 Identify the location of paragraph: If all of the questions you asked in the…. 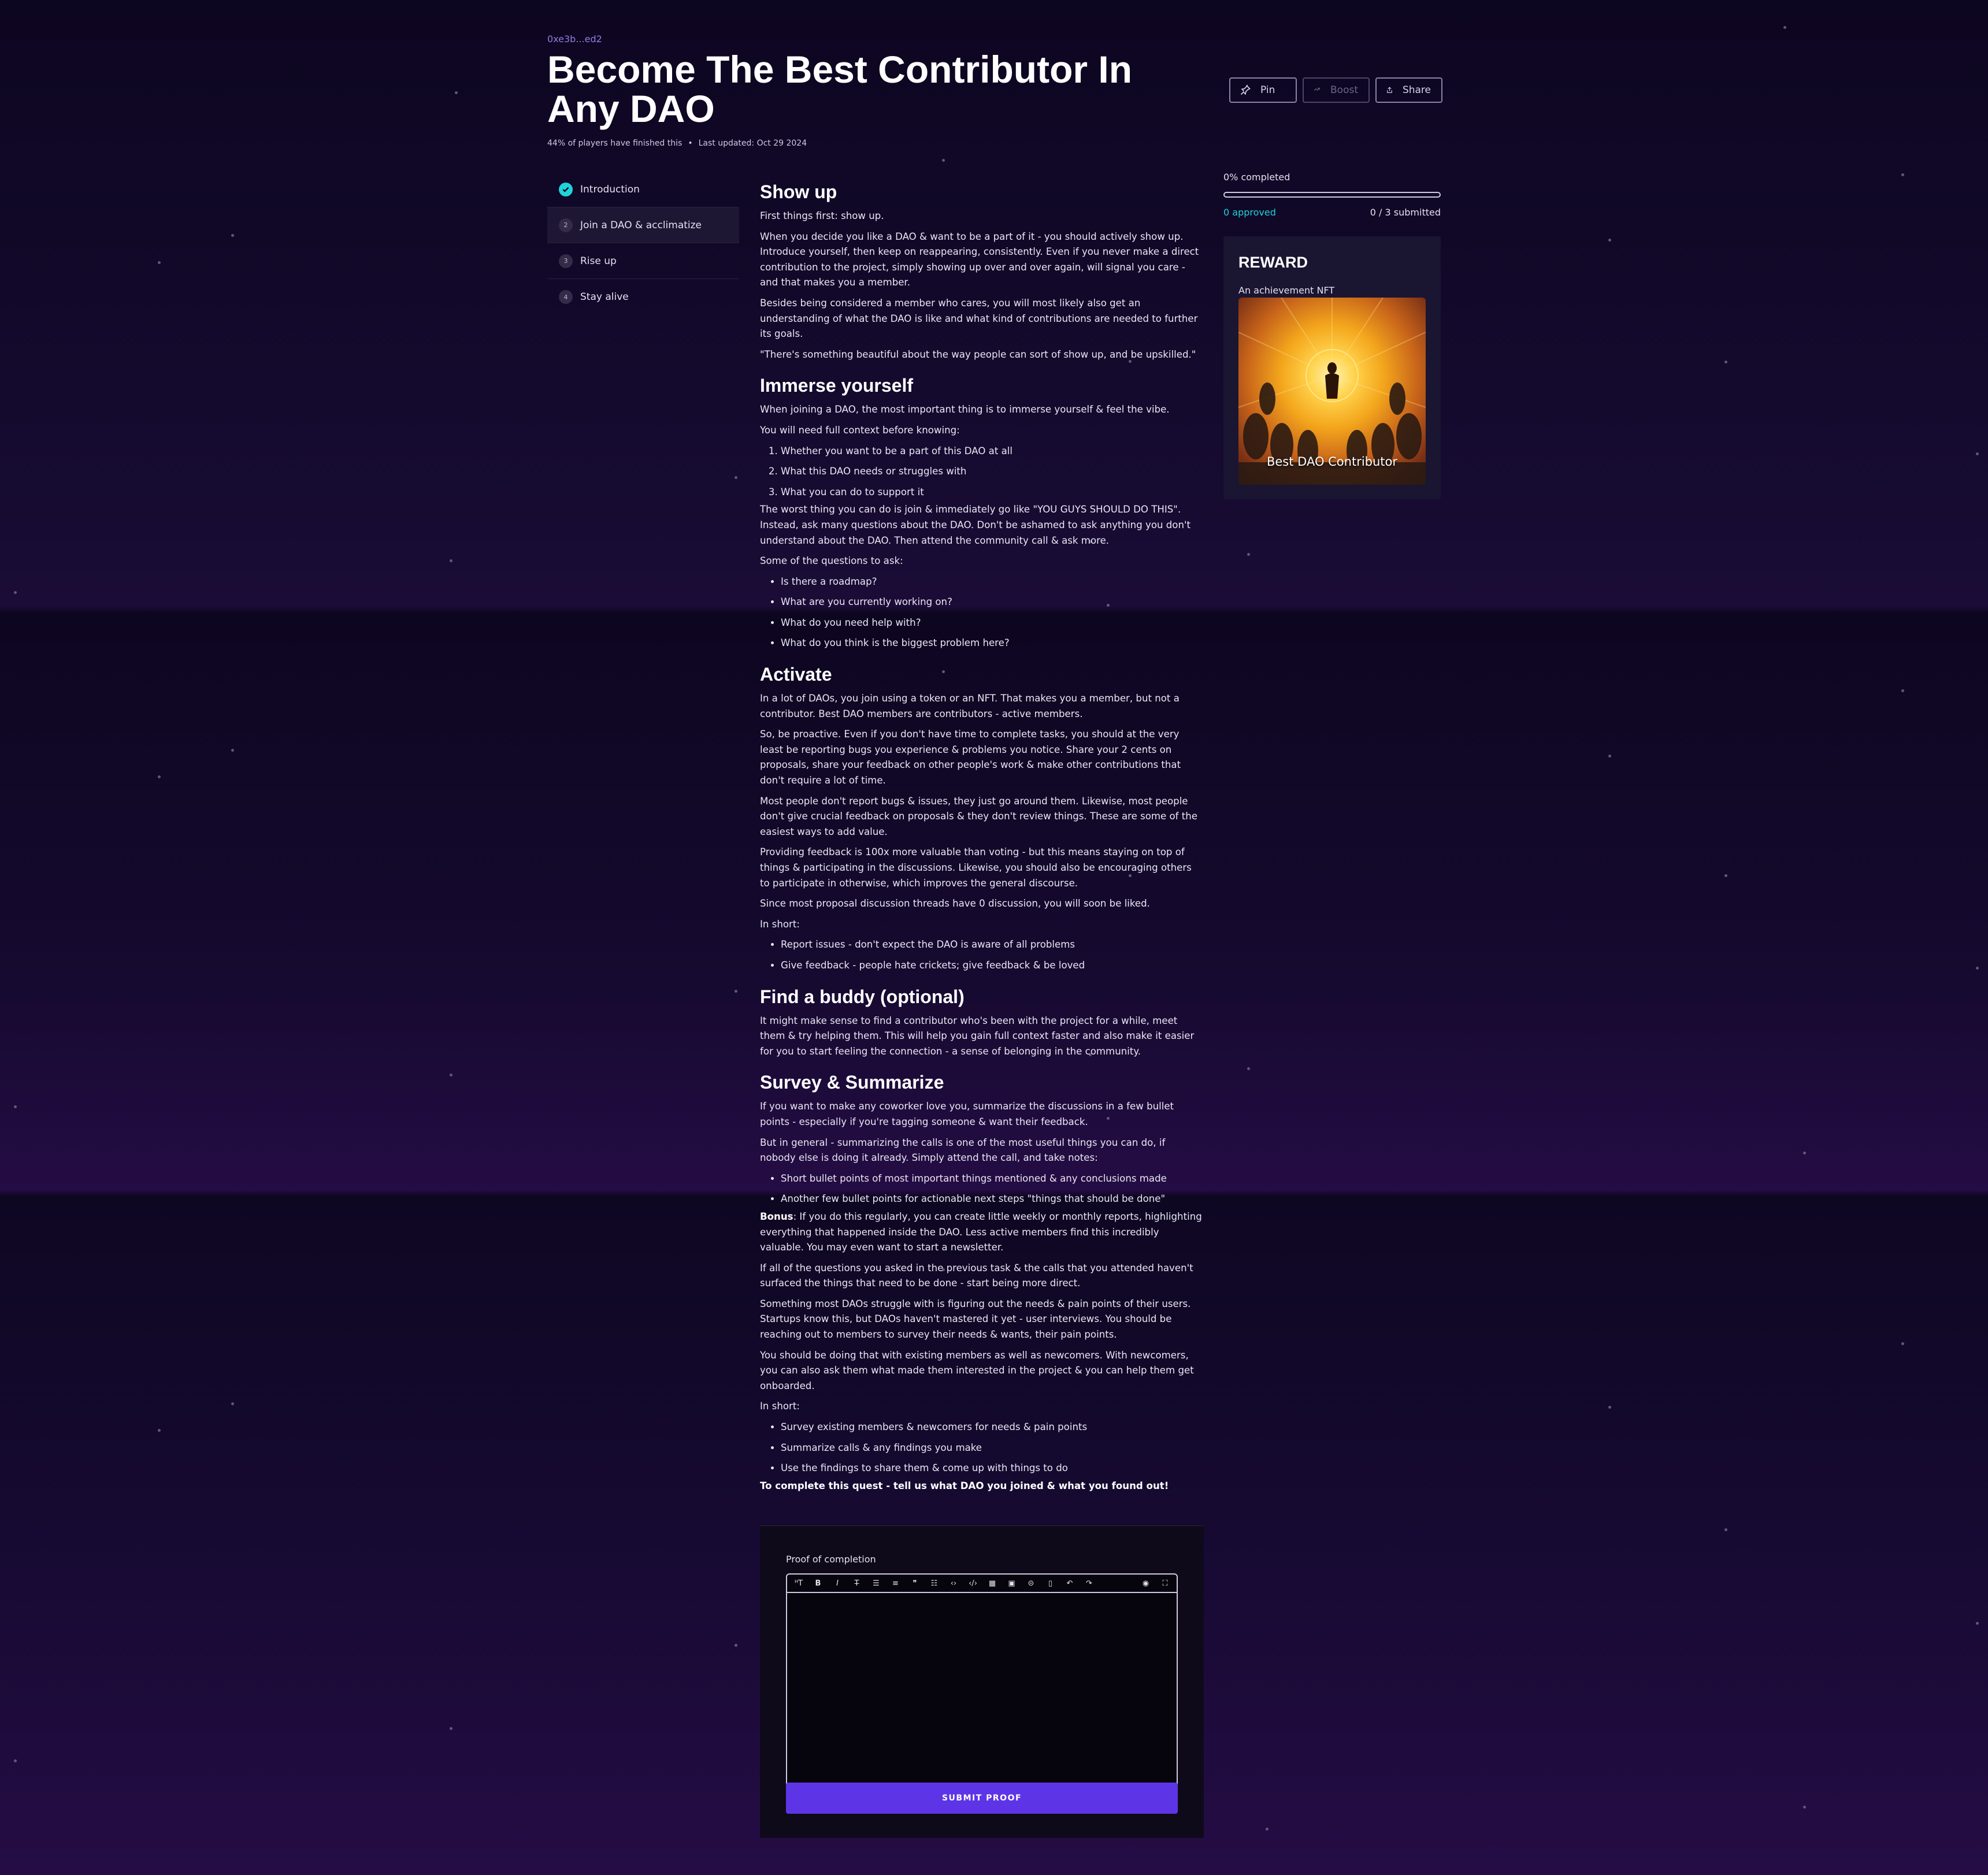
(976, 1275).